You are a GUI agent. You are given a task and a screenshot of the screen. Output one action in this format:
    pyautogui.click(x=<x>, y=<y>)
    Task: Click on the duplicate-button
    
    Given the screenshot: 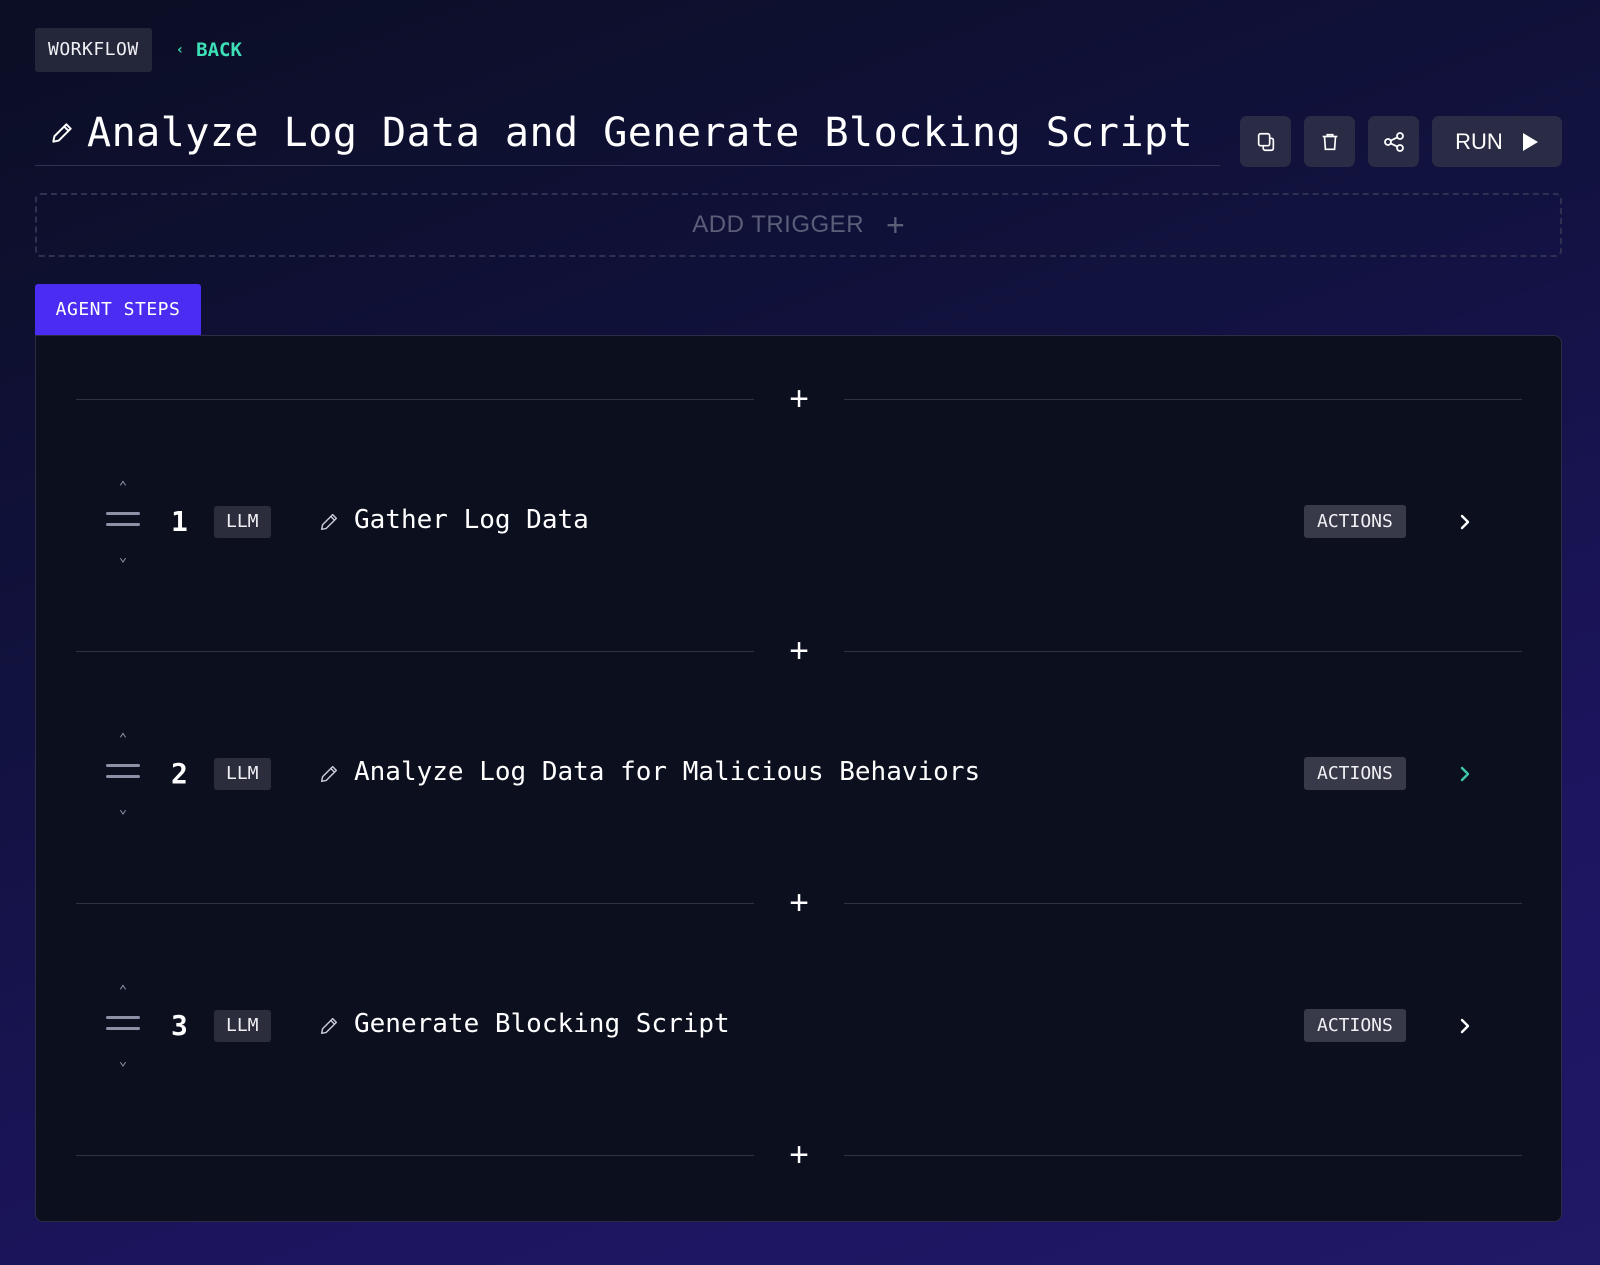 What is the action you would take?
    pyautogui.click(x=1265, y=141)
    